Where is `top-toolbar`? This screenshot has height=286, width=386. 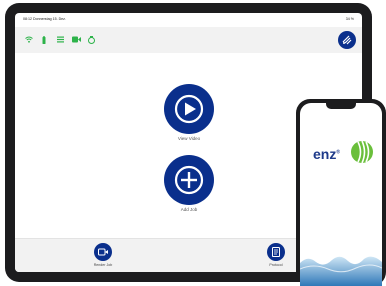 top-toolbar is located at coordinates (188, 40).